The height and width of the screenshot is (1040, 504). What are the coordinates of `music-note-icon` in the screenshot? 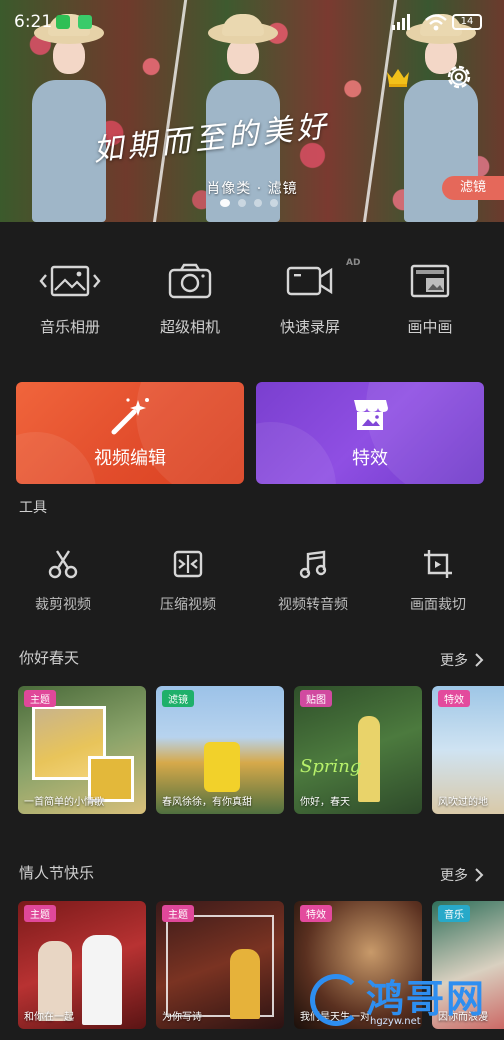 It's located at (313, 564).